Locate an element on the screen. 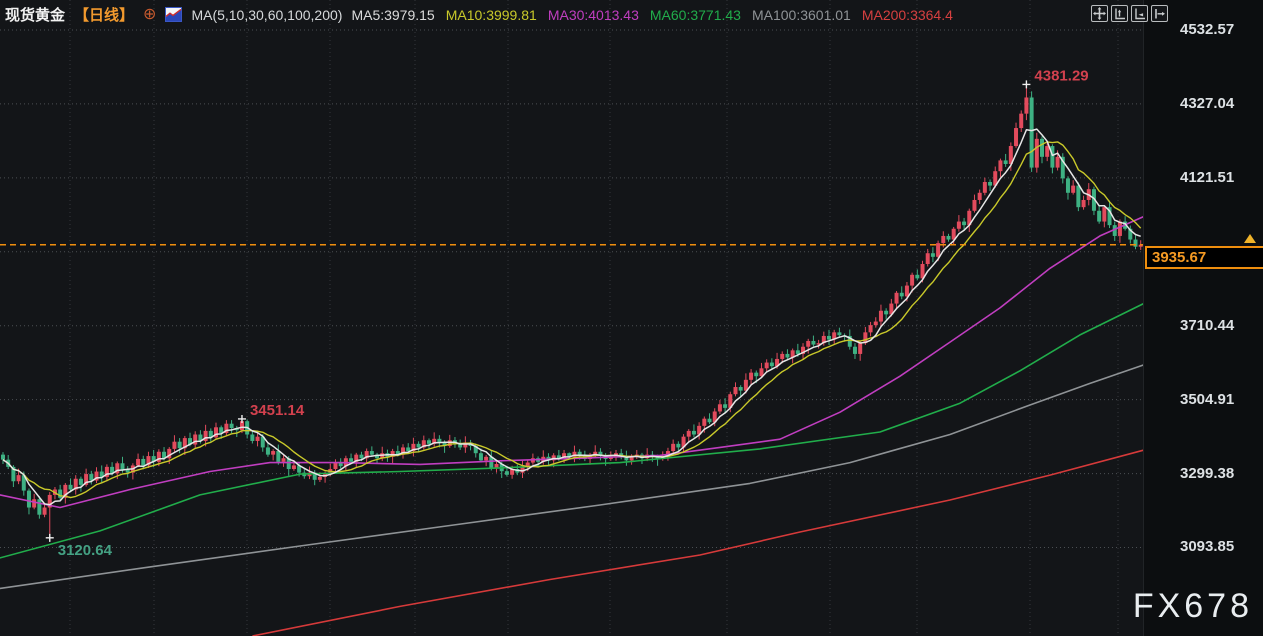 This screenshot has height=636, width=1263. pan-crosshair-button is located at coordinates (1099, 13).